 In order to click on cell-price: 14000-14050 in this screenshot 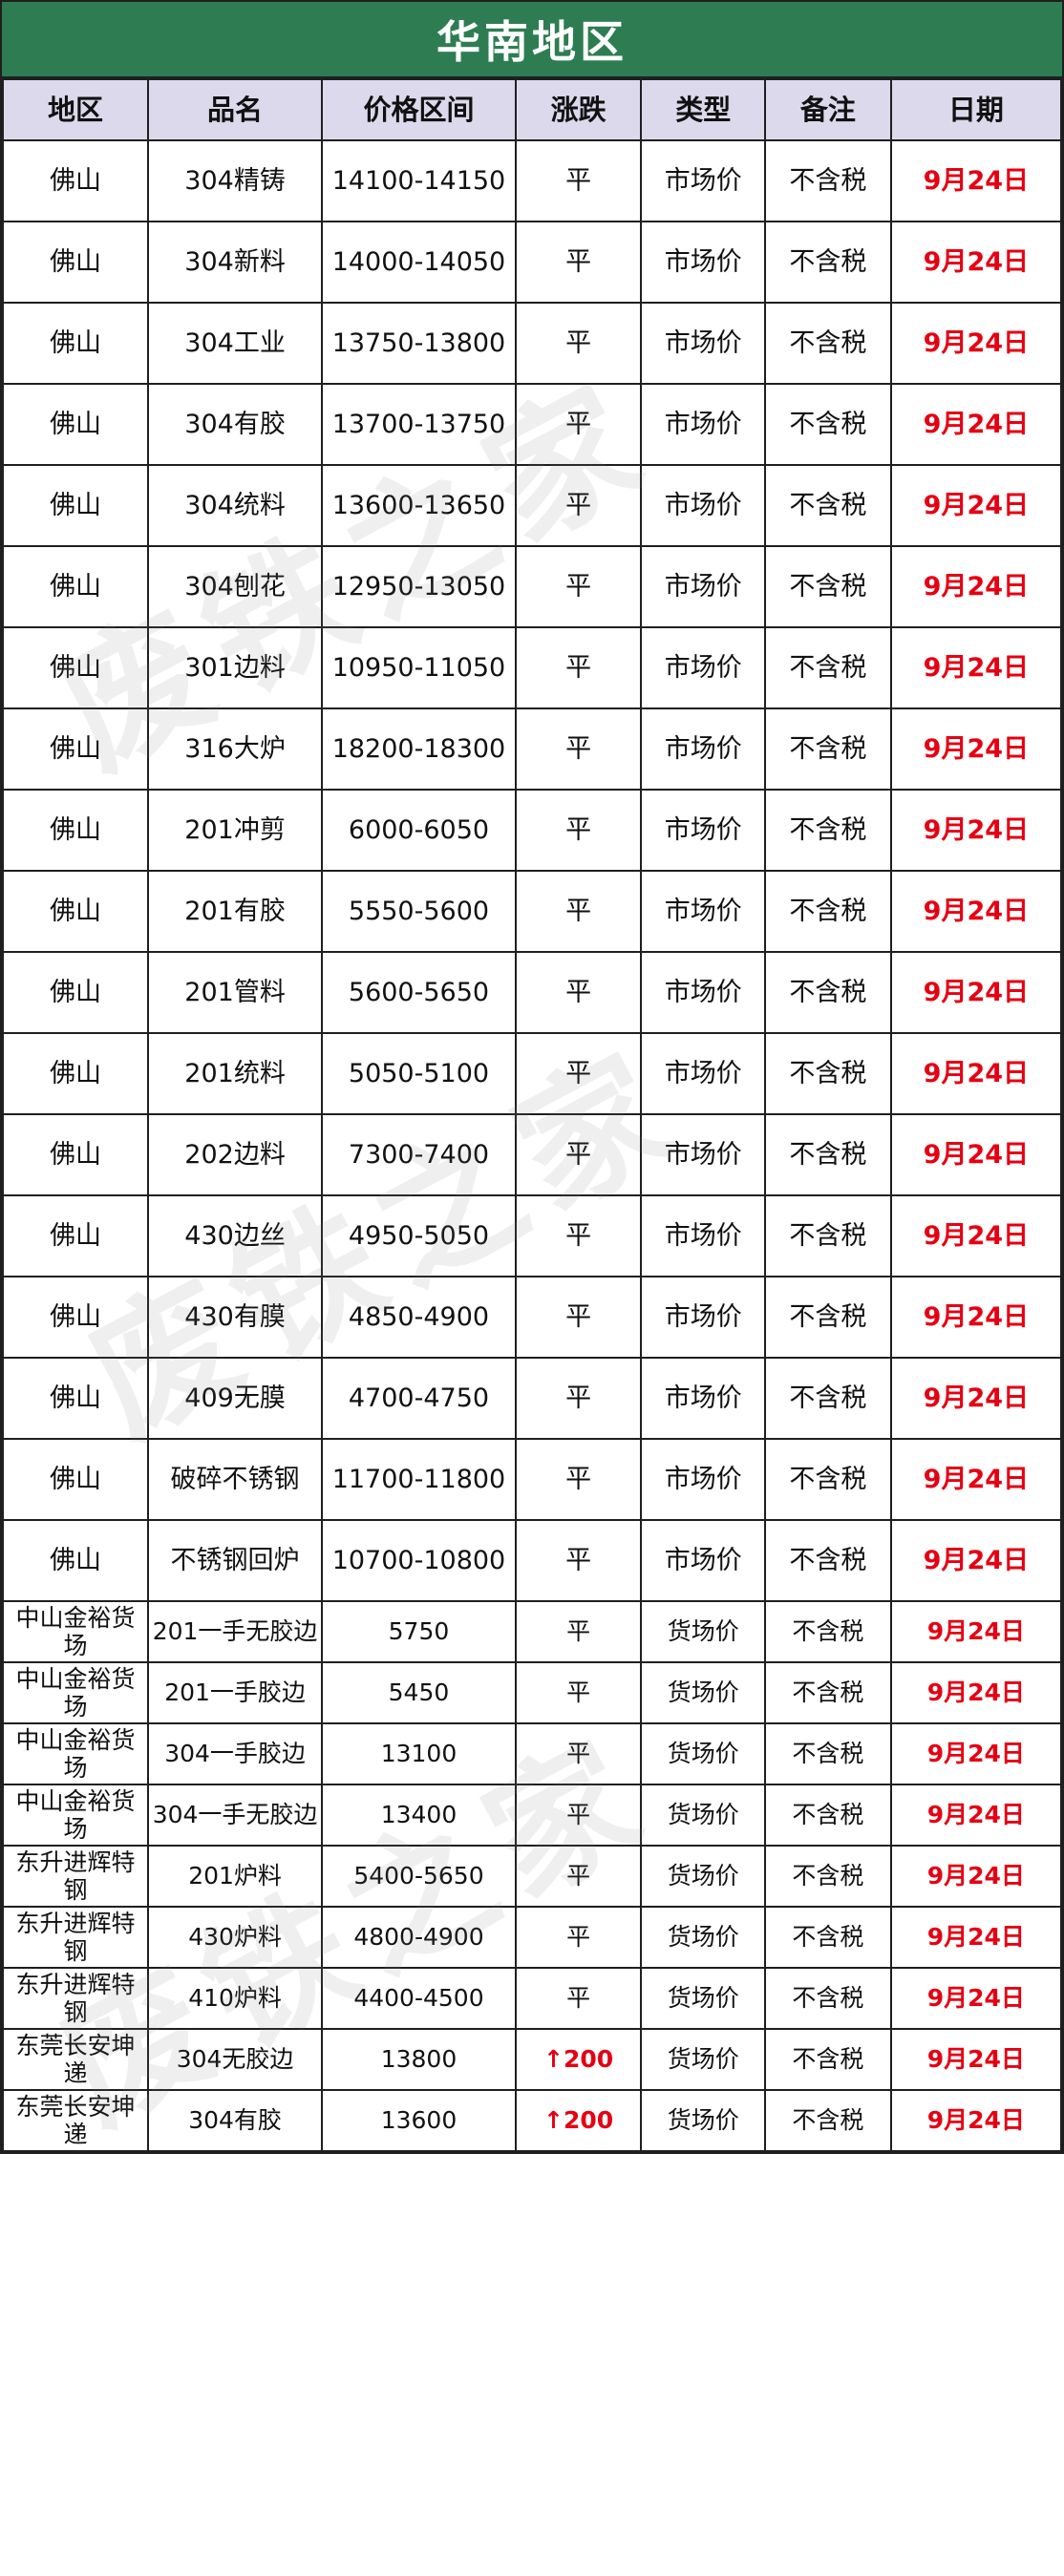, I will do `click(419, 262)`.